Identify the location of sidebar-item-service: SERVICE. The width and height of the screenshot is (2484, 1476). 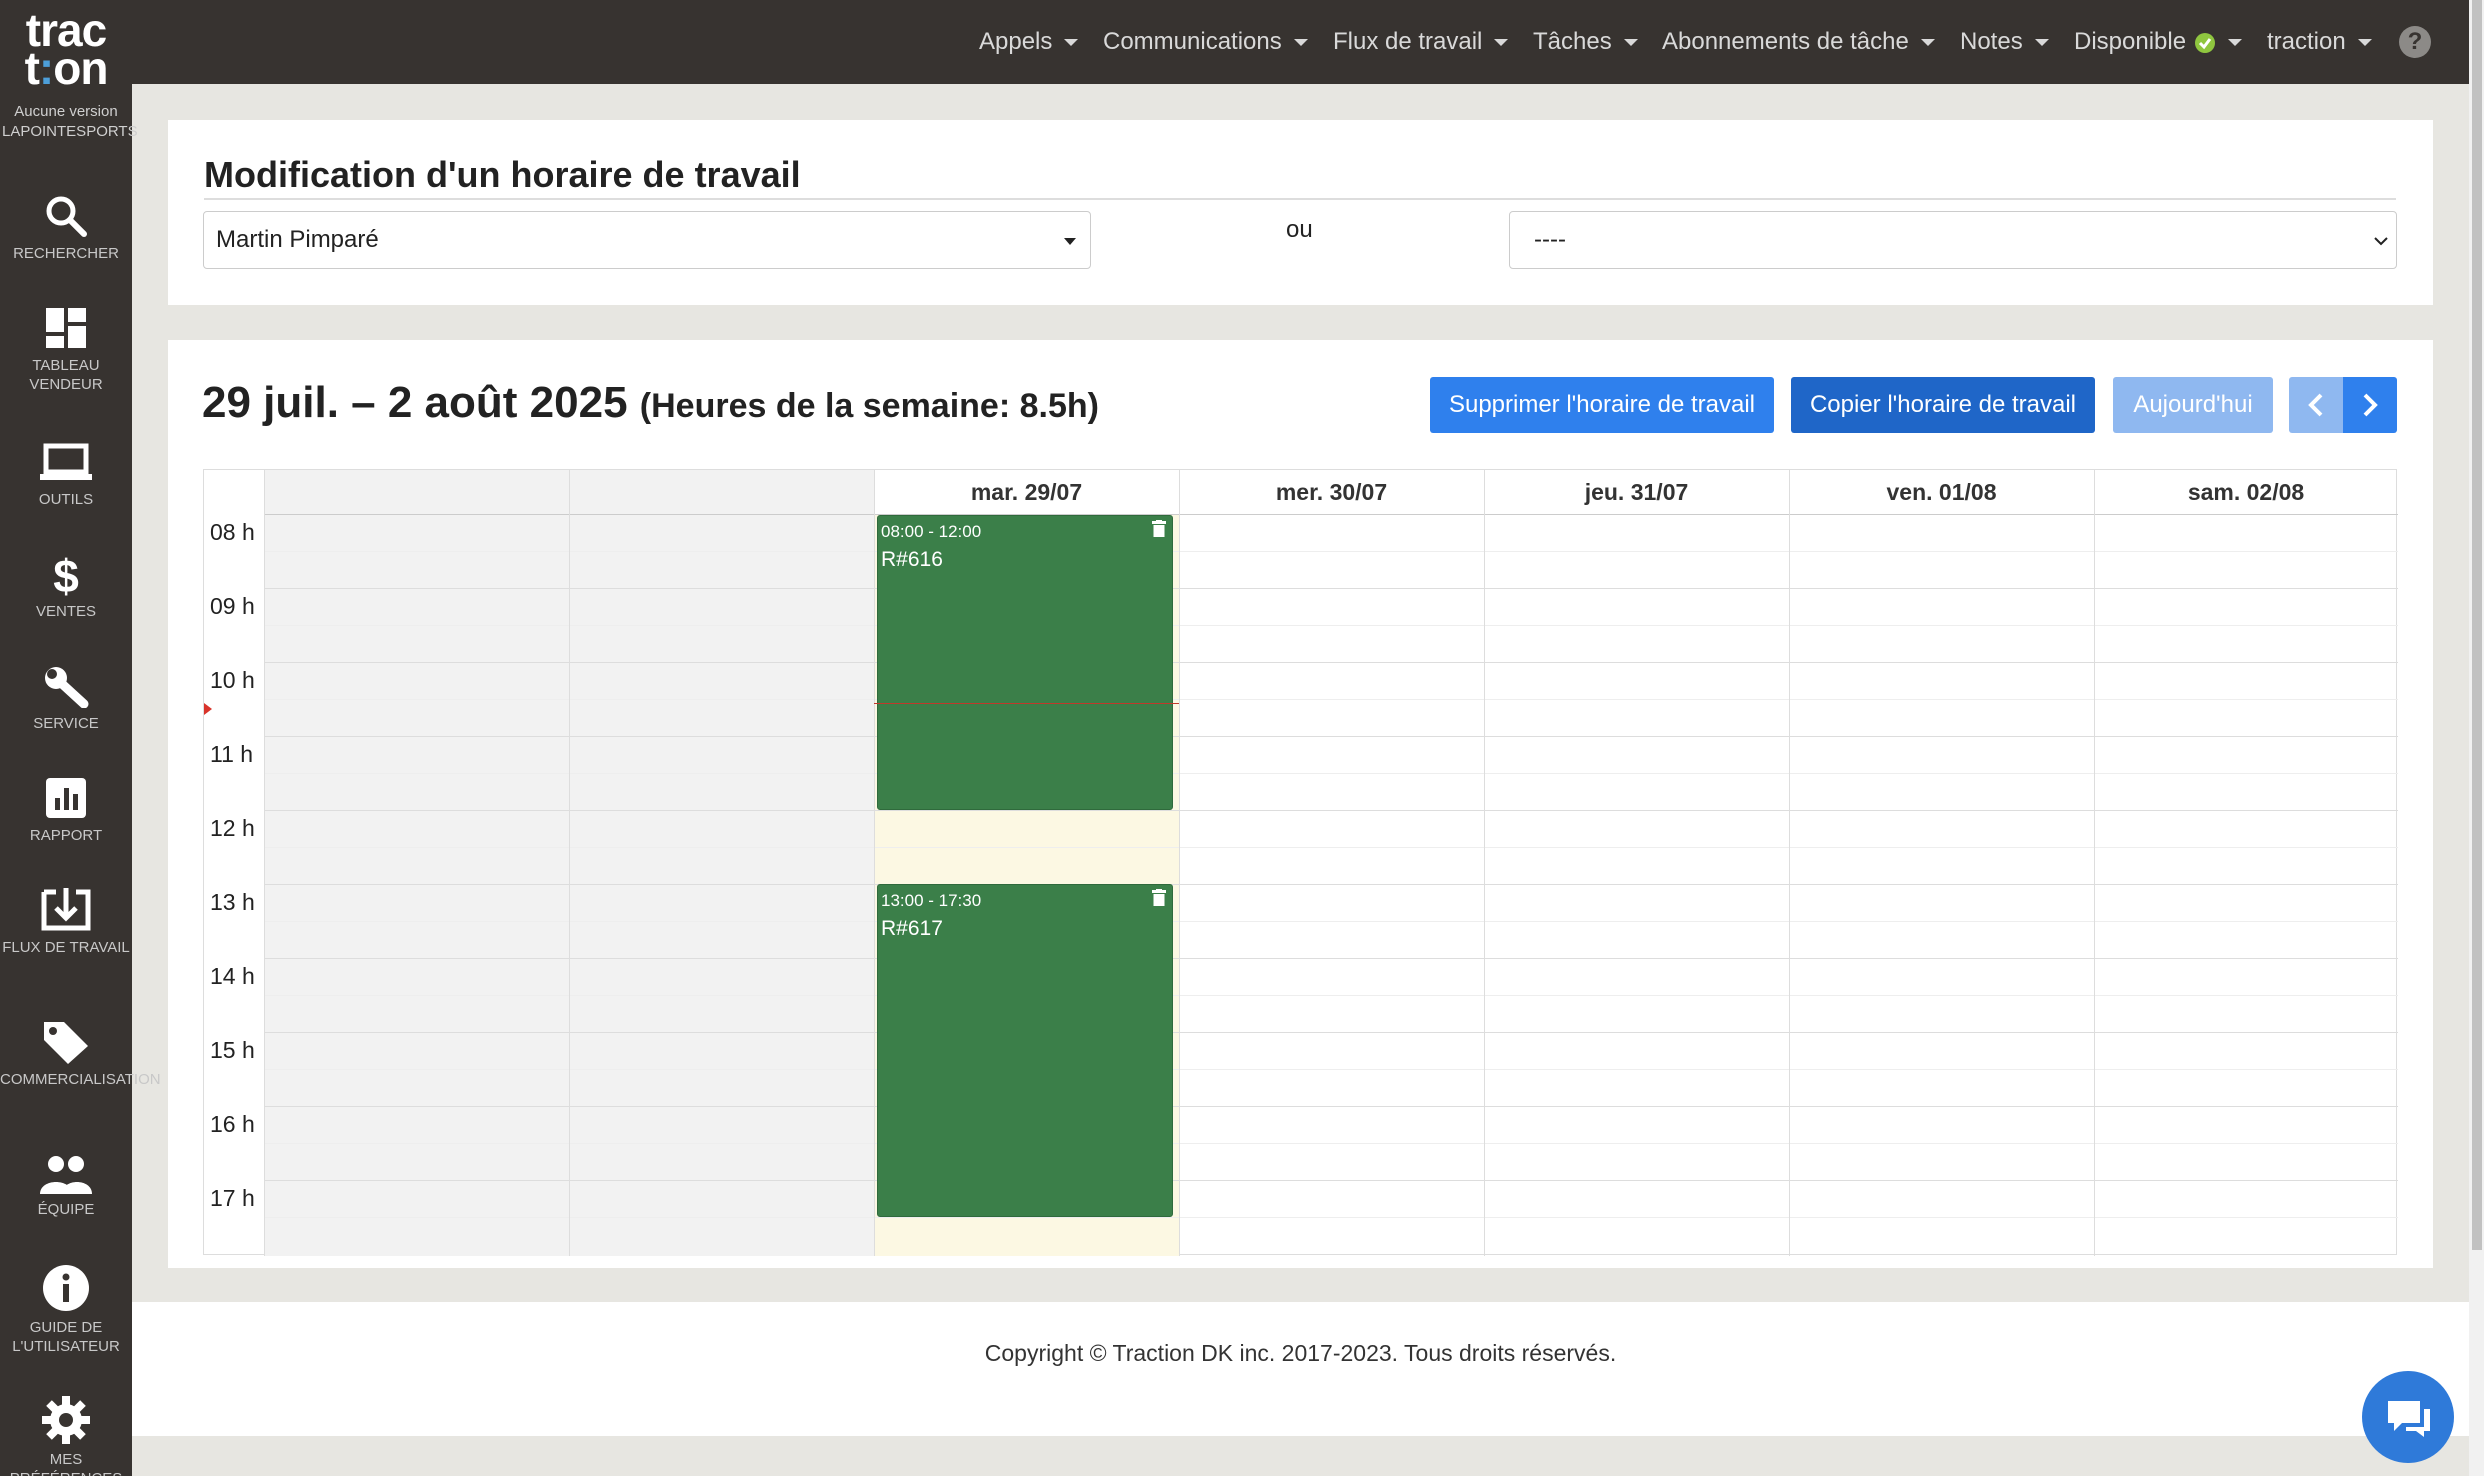
(66, 698).